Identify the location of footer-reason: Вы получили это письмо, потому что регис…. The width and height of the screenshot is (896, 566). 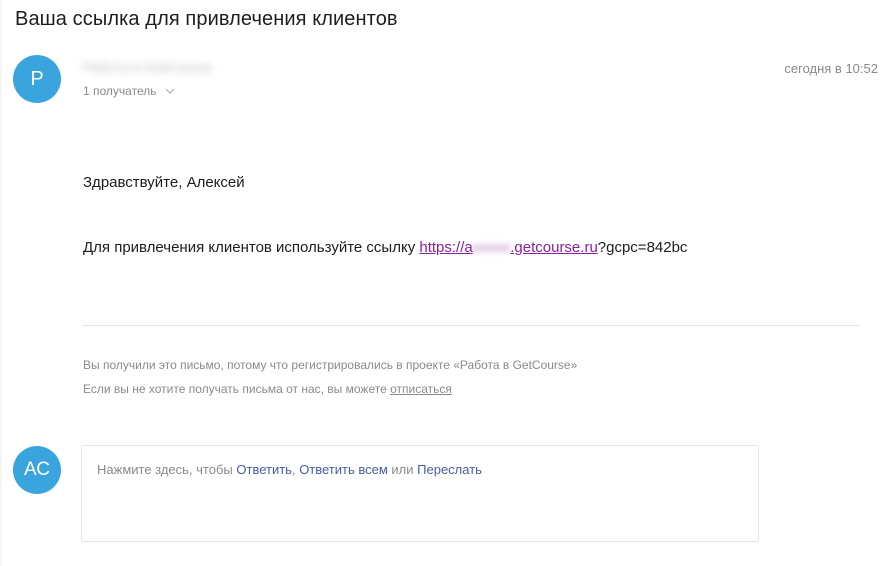
(330, 365).